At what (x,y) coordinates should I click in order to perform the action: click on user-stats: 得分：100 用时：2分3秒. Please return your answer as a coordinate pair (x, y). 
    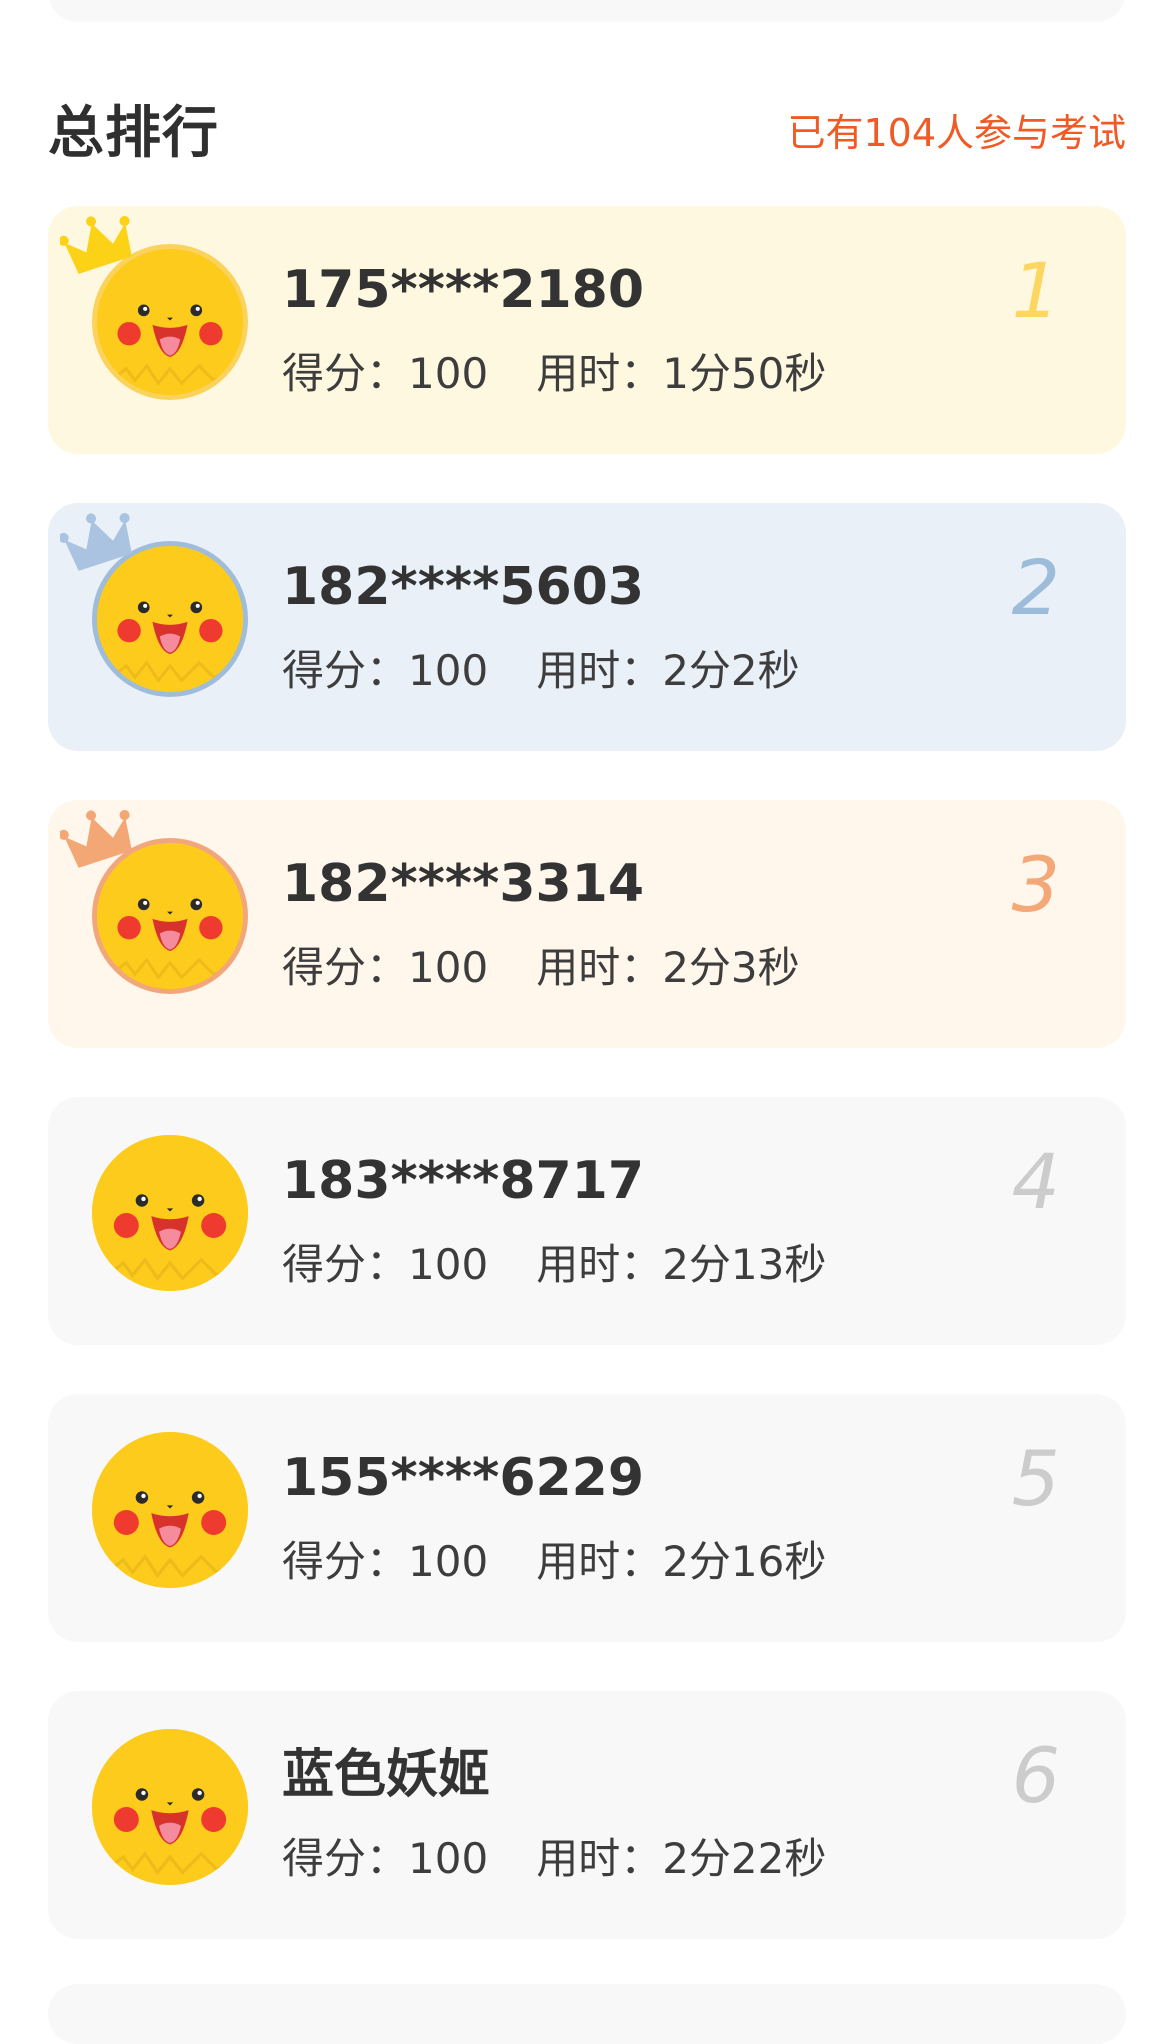
    Looking at the image, I should click on (541, 968).